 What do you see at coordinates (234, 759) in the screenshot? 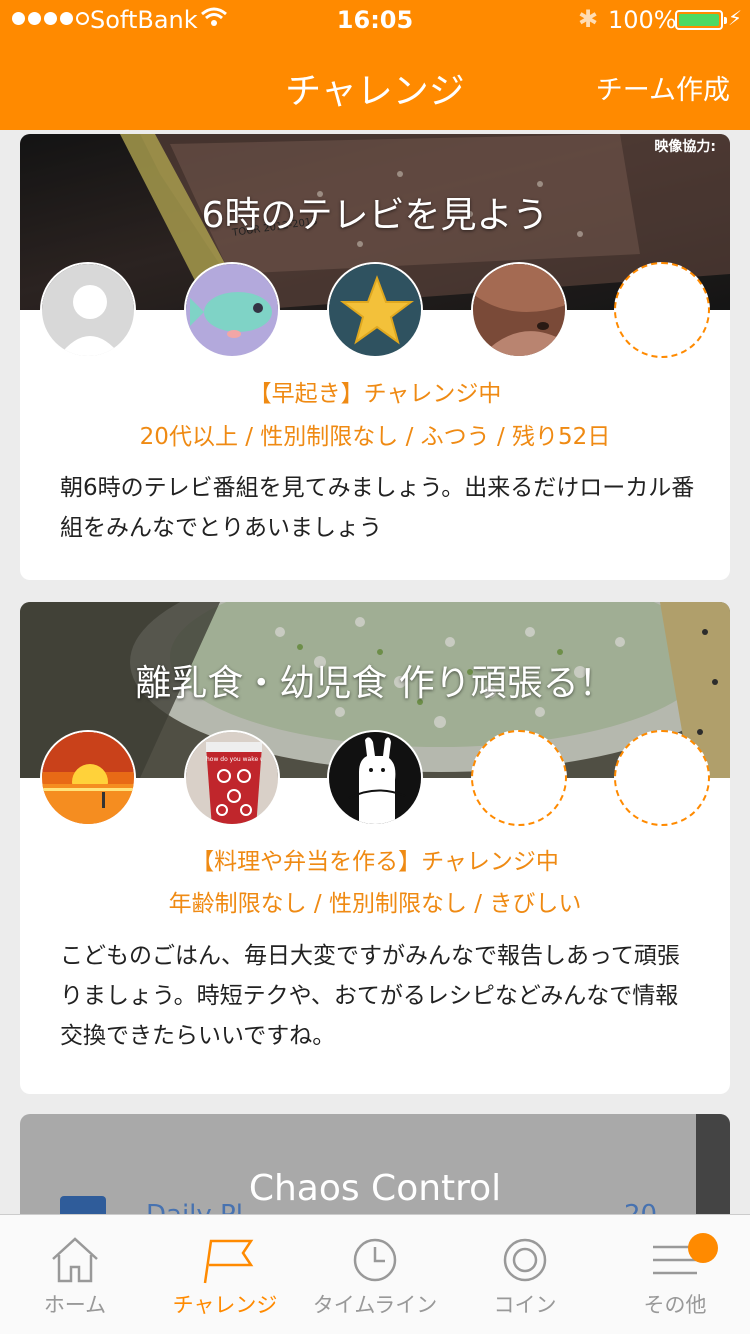
I see `cup-text: how do you wake up` at bounding box center [234, 759].